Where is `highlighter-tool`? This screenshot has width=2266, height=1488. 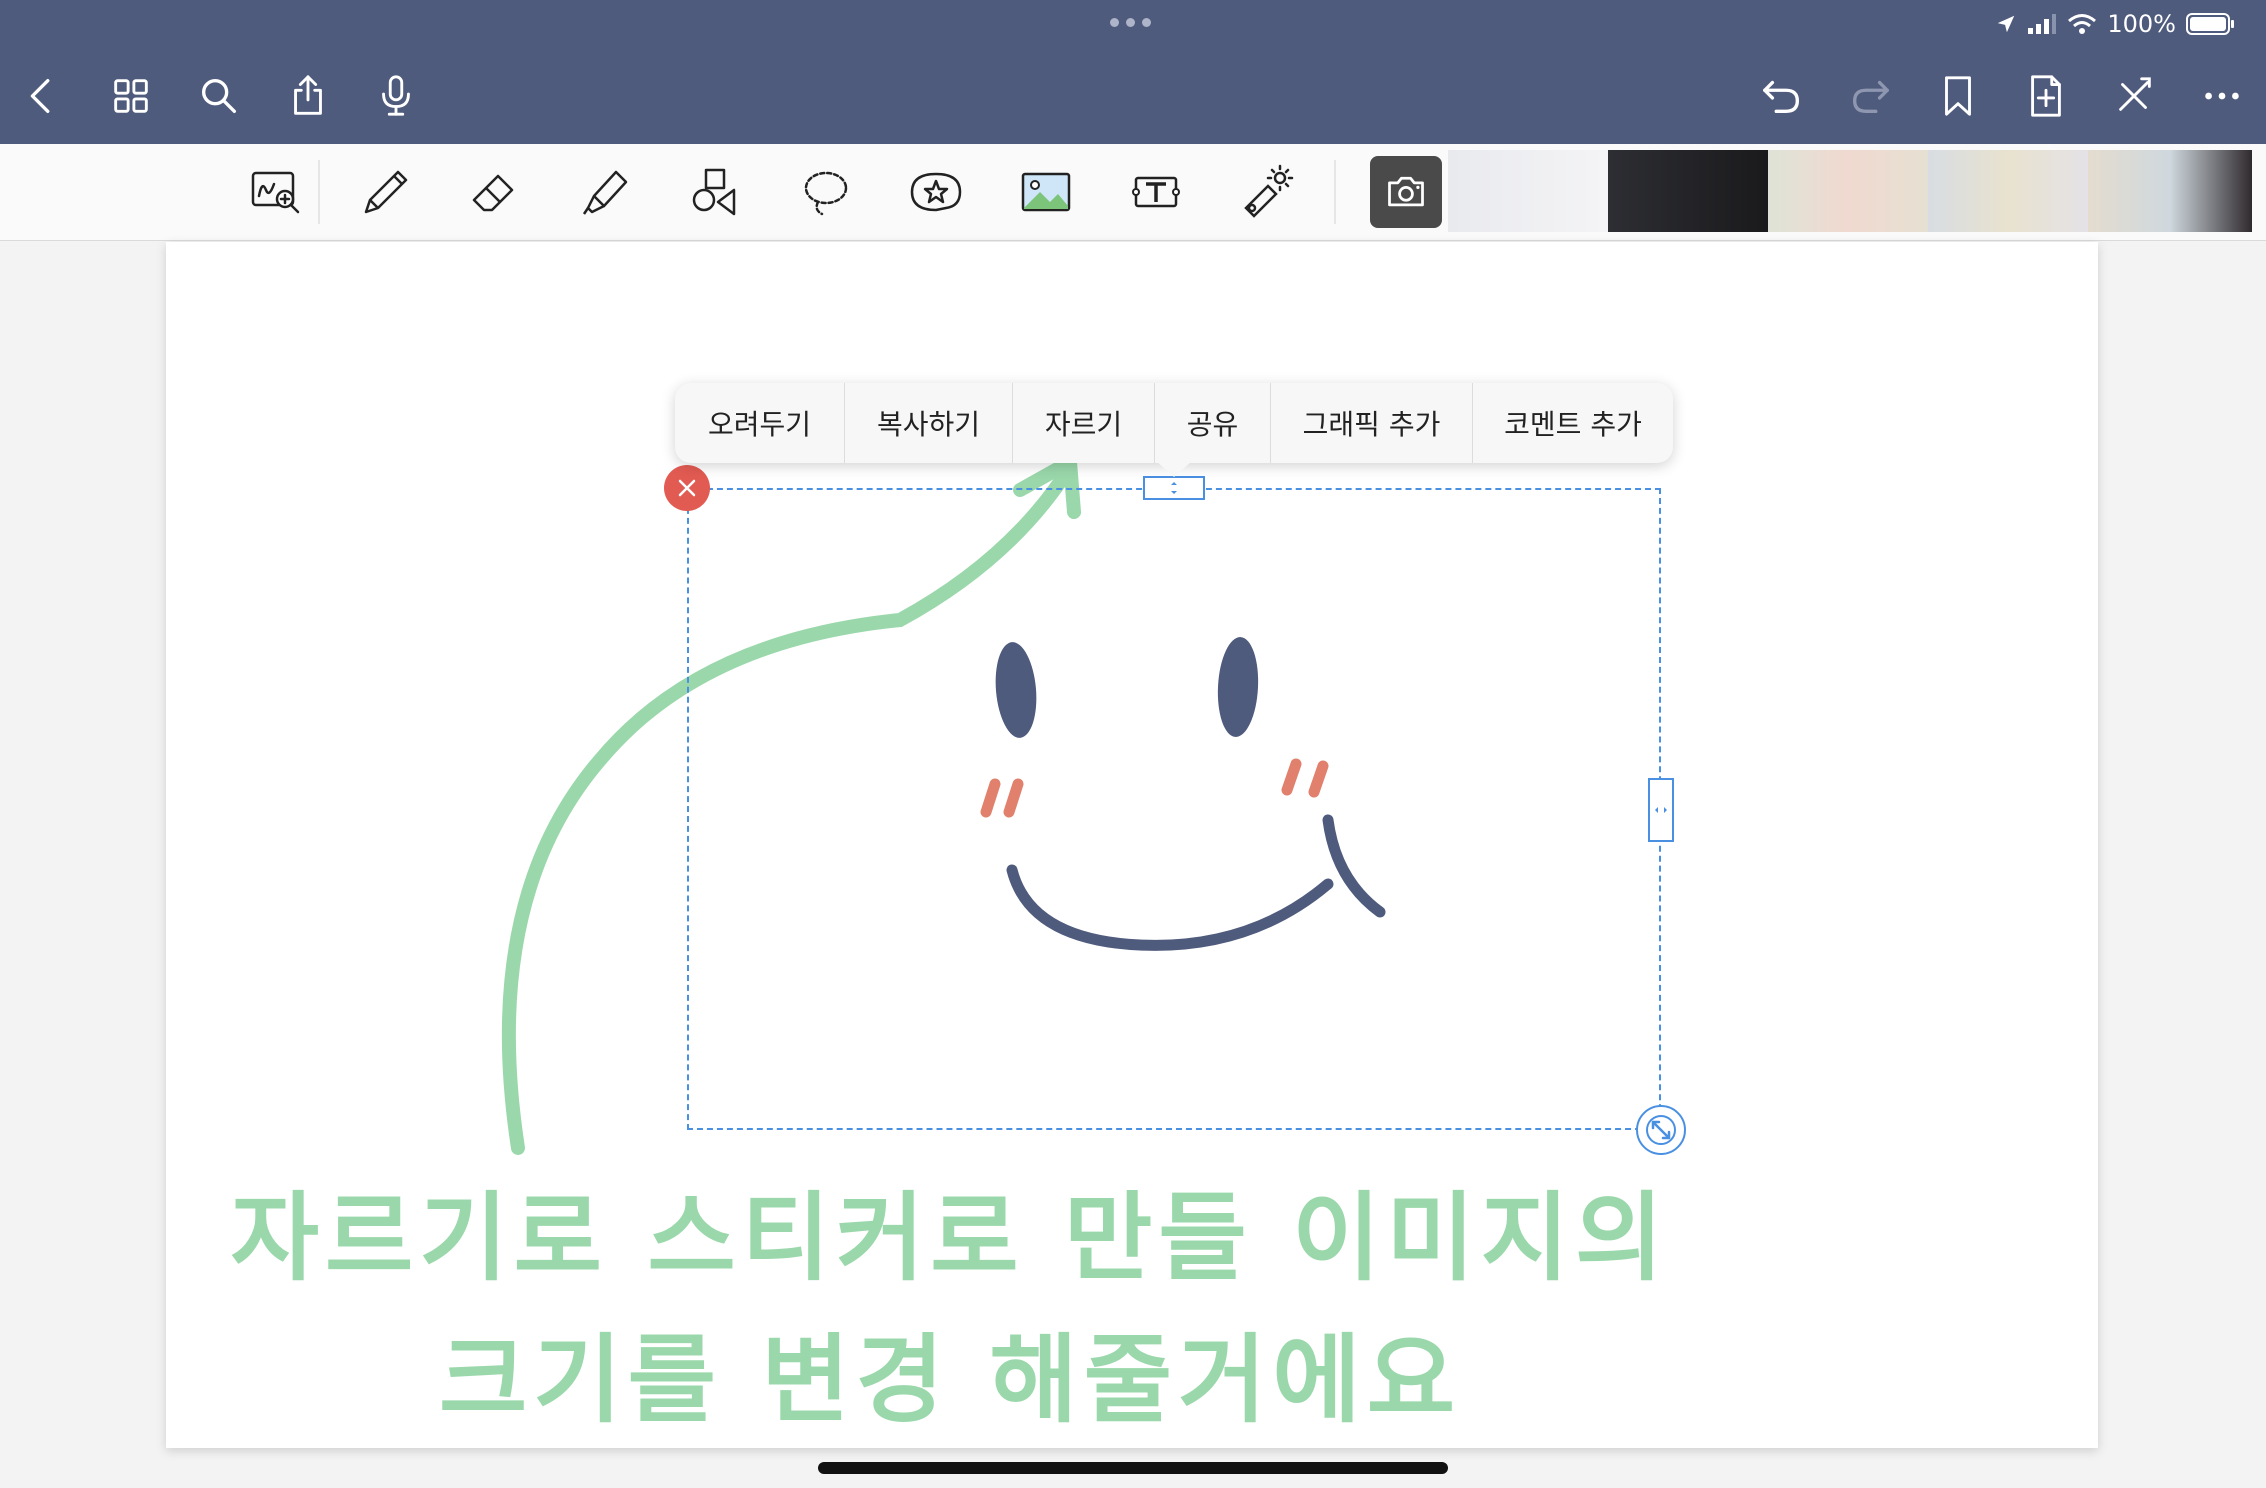 highlighter-tool is located at coordinates (606, 192).